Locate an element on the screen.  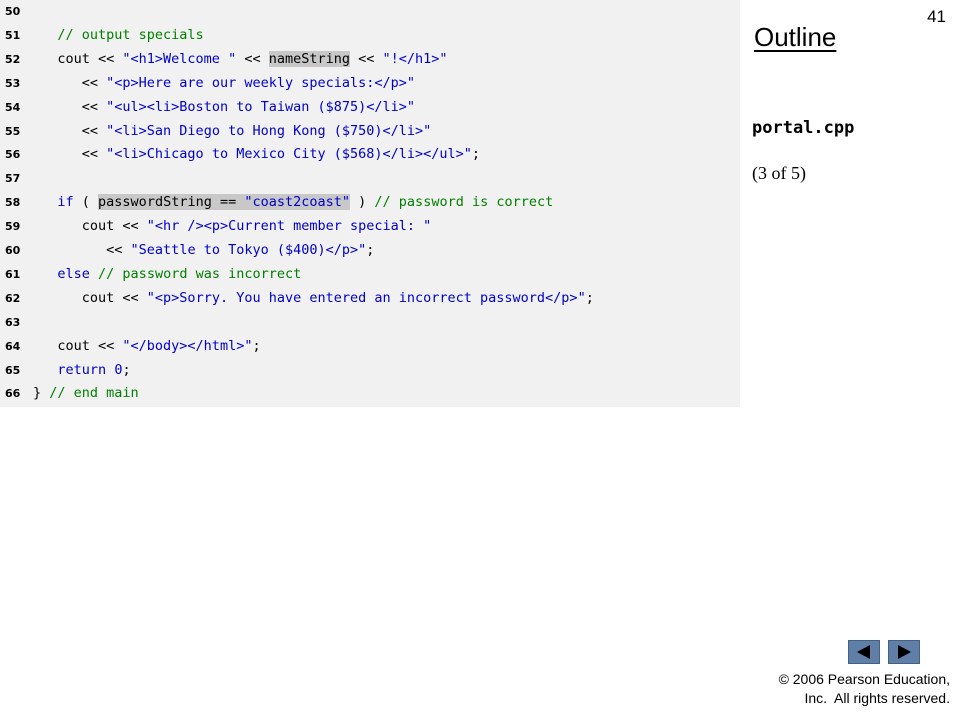
code-token: if is located at coordinates (65, 202).